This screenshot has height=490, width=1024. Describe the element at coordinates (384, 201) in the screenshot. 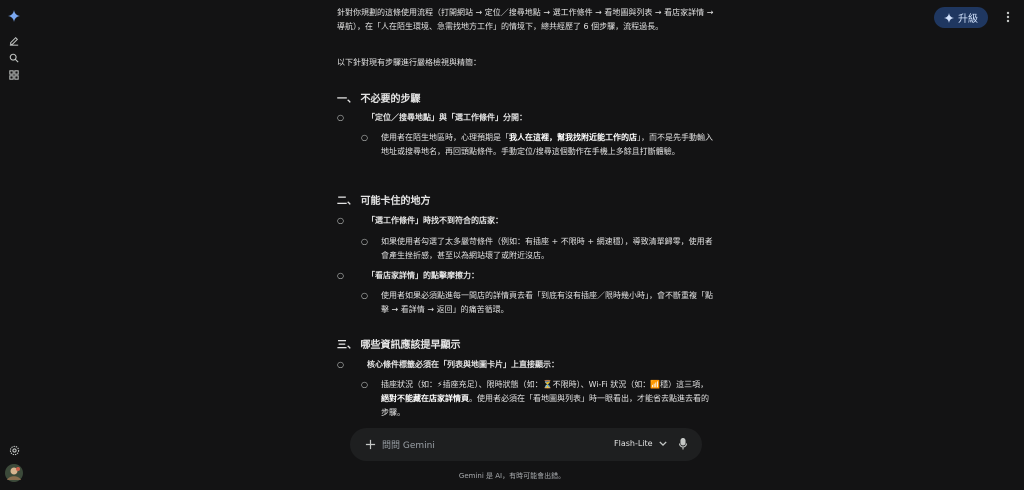

I see `section-heading-2: 二、 可能卡住的地方` at that location.